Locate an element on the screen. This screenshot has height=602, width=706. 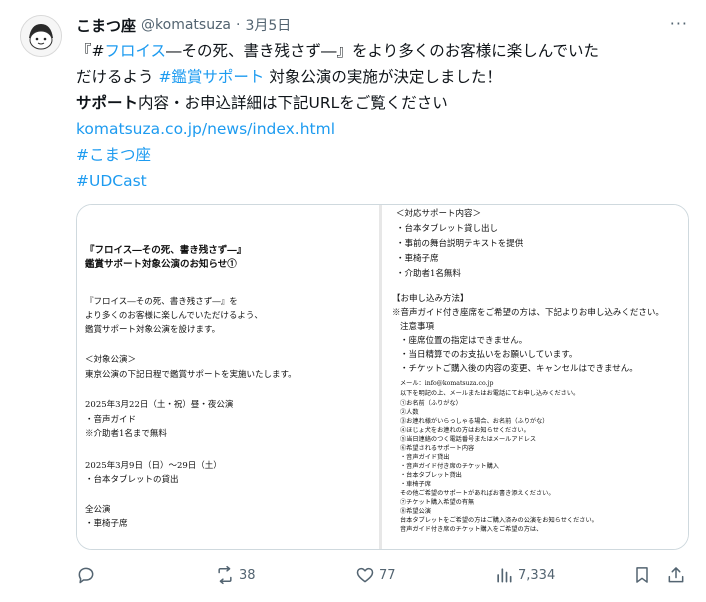
user-handle: @komatsuza is located at coordinates (186, 25).